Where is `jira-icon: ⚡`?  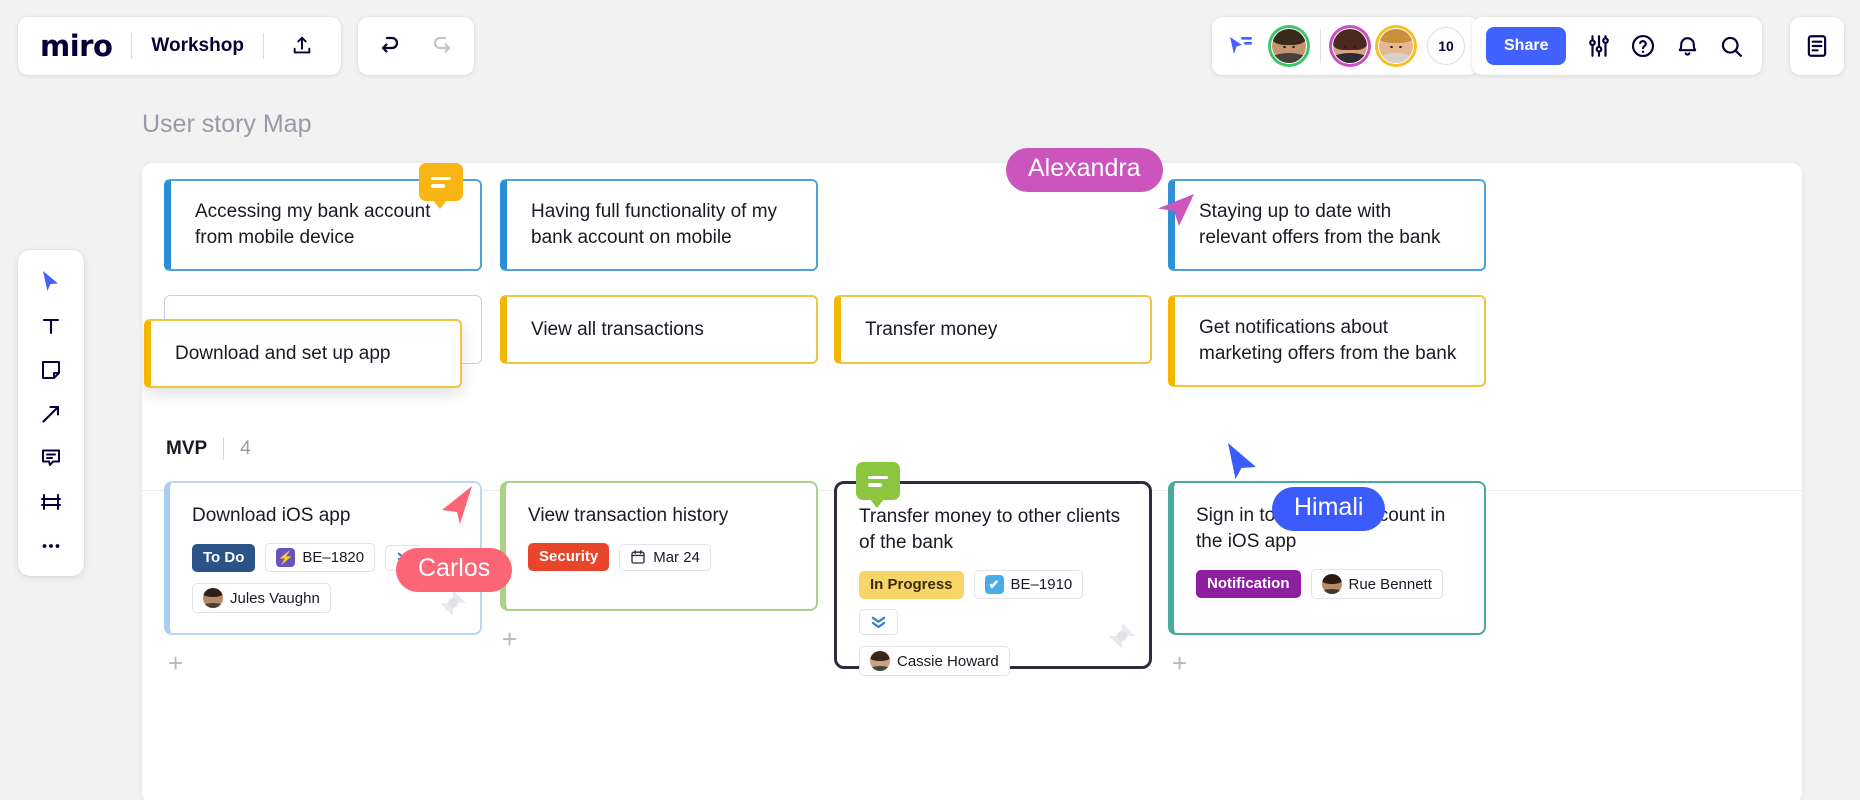 jira-icon: ⚡ is located at coordinates (286, 558).